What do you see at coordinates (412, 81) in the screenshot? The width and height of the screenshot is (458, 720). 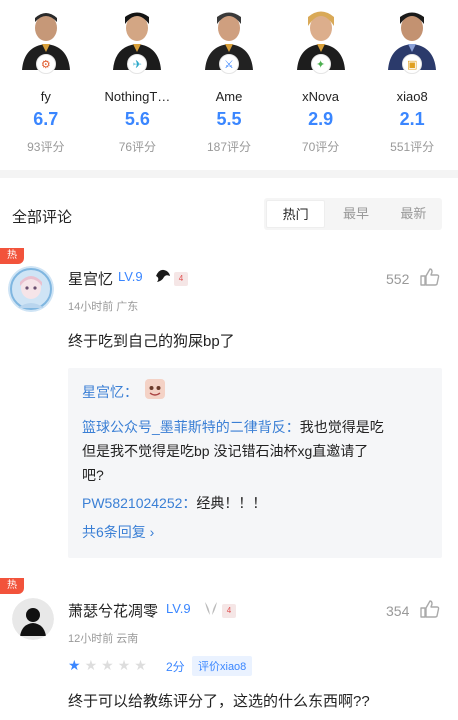 I see `player-card: ▣ xiao8 2.1 551评分` at bounding box center [412, 81].